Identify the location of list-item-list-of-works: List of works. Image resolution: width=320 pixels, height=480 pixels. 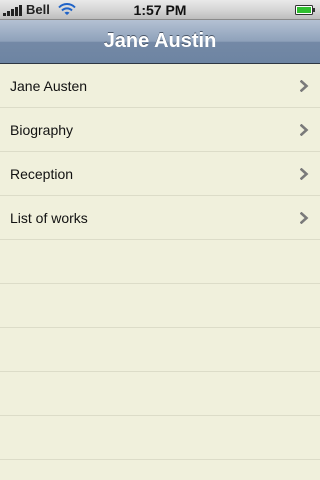
(160, 218).